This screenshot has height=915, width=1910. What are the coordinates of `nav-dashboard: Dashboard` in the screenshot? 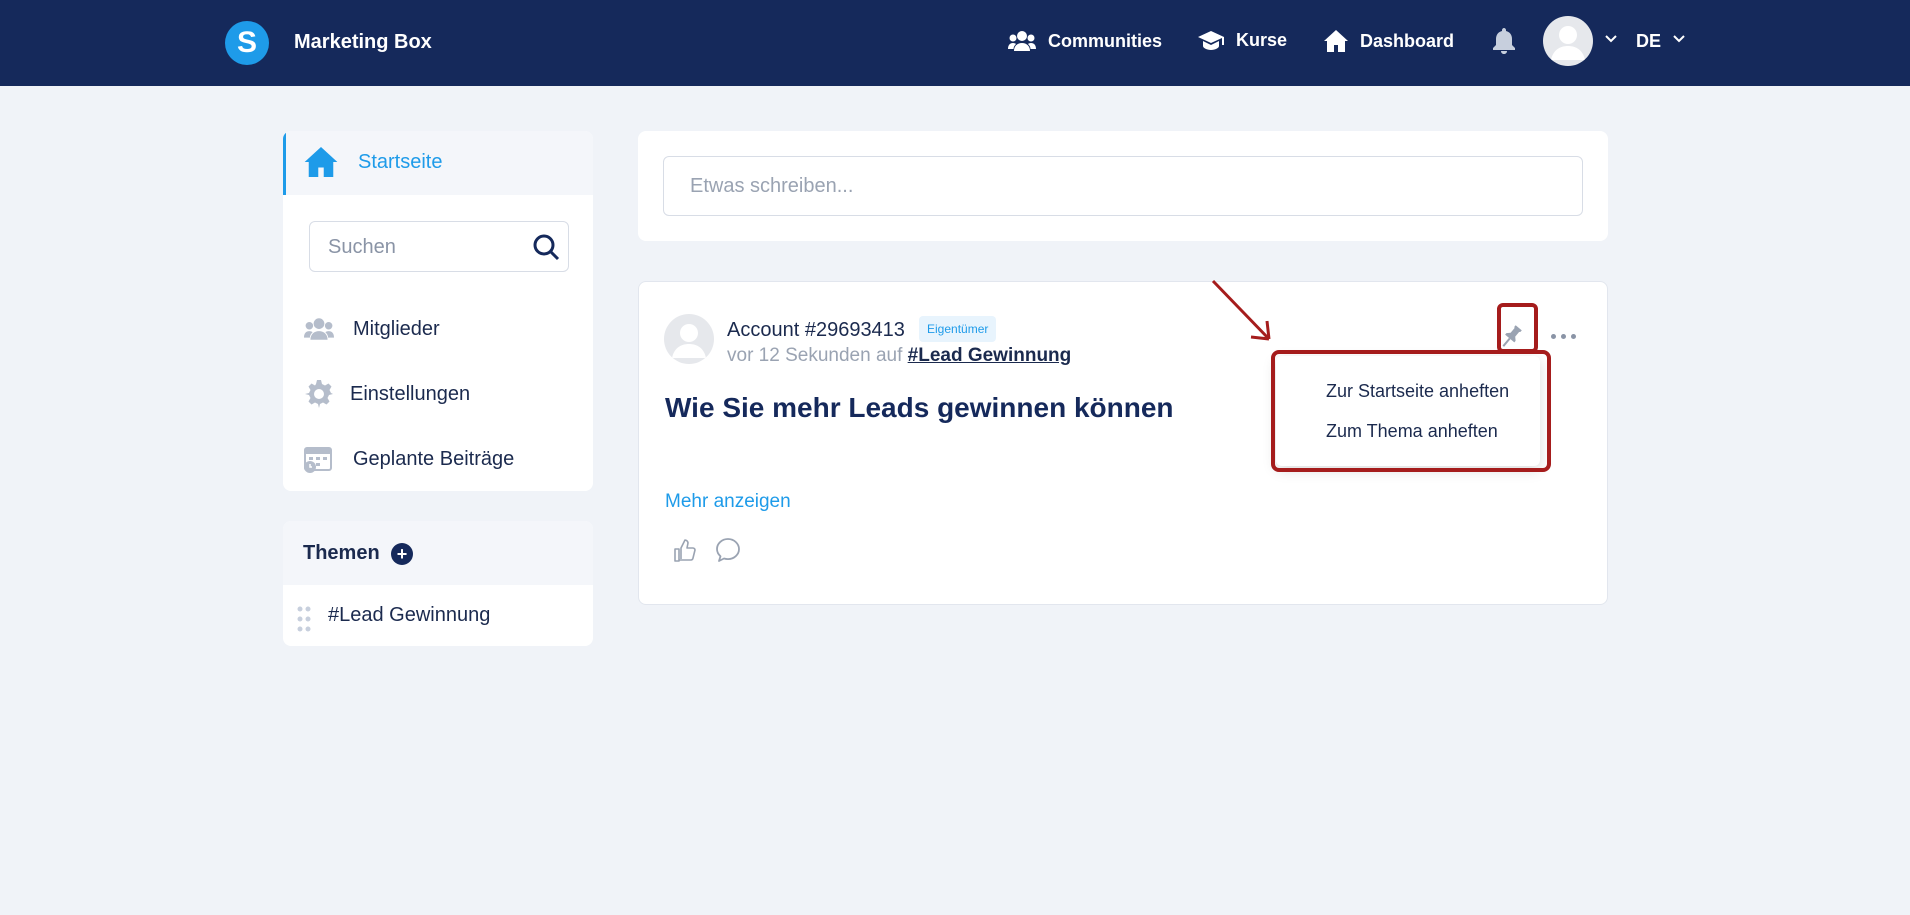 It's located at (1389, 41).